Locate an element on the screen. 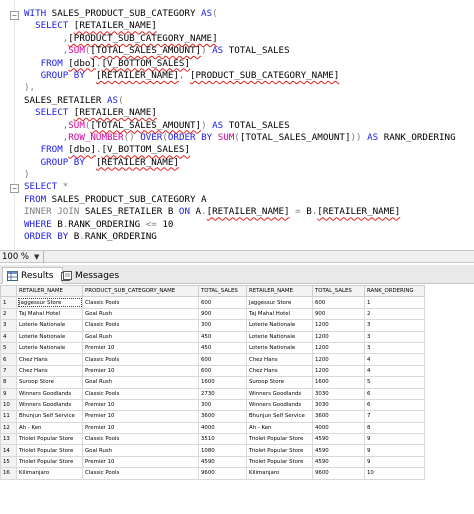  table-cell: 8 is located at coordinates (394, 428).